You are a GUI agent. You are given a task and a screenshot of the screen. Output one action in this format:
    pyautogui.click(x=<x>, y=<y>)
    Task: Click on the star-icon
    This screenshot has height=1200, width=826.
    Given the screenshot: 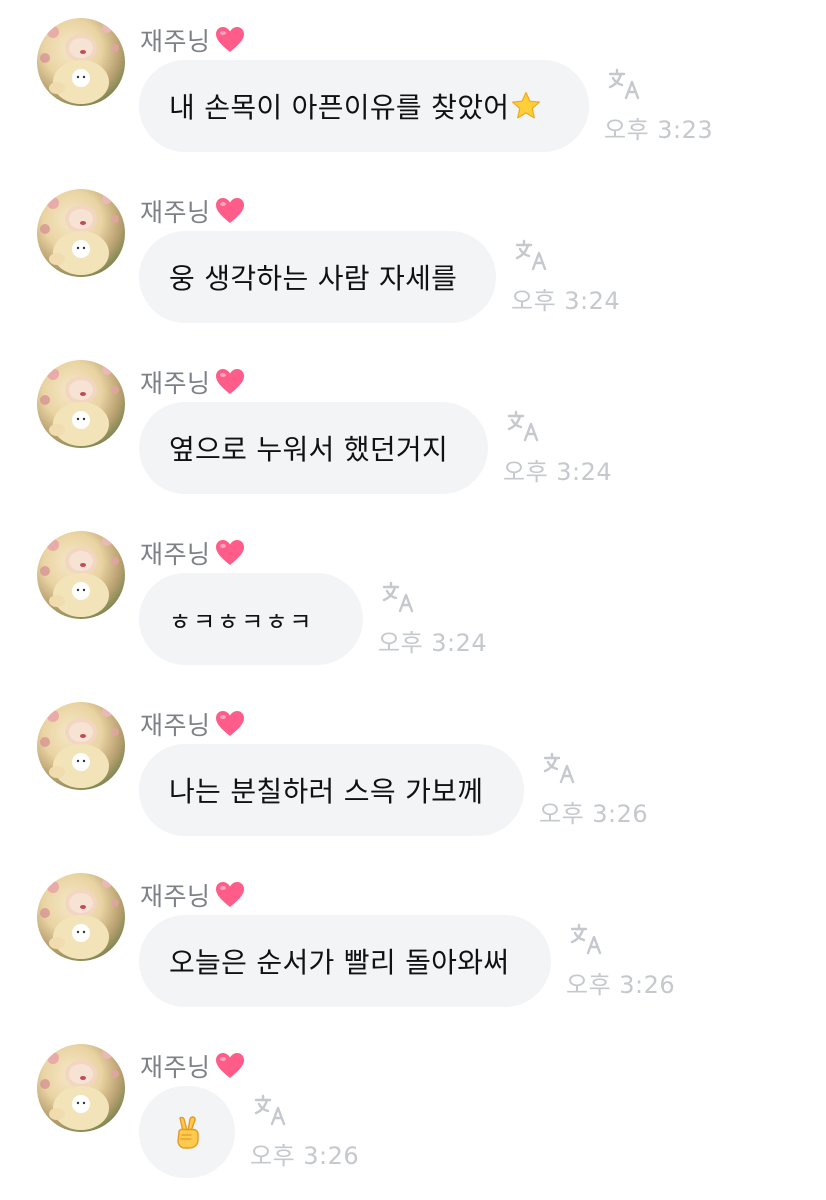 What is the action you would take?
    pyautogui.click(x=526, y=106)
    